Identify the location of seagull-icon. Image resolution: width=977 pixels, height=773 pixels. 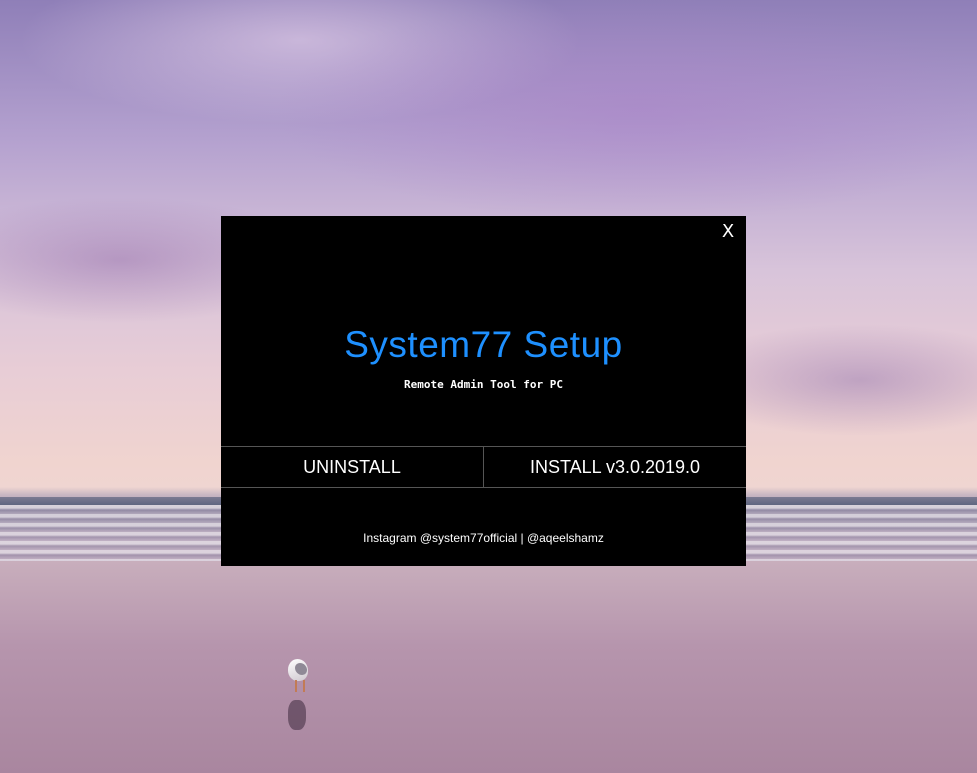
(299, 673).